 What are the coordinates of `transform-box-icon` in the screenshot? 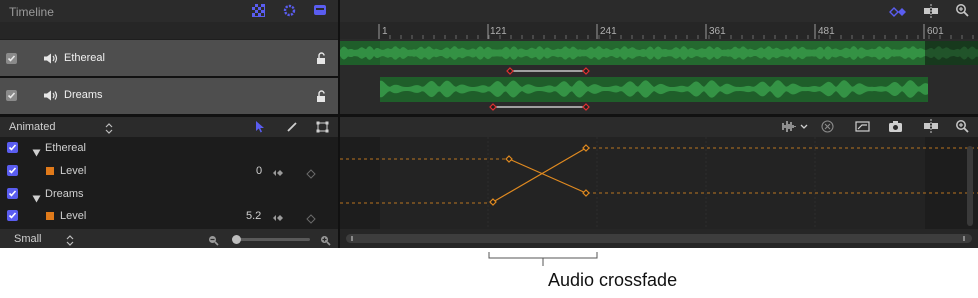 It's located at (322, 126).